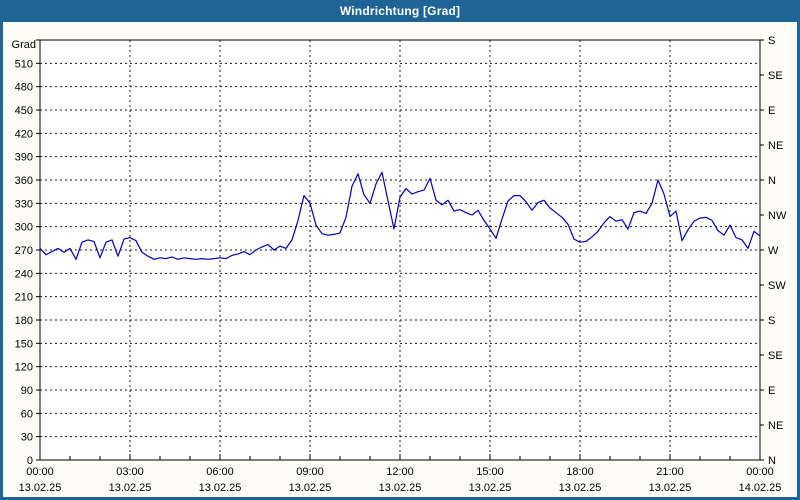  What do you see at coordinates (24, 64) in the screenshot?
I see `y-tick-label: 510` at bounding box center [24, 64].